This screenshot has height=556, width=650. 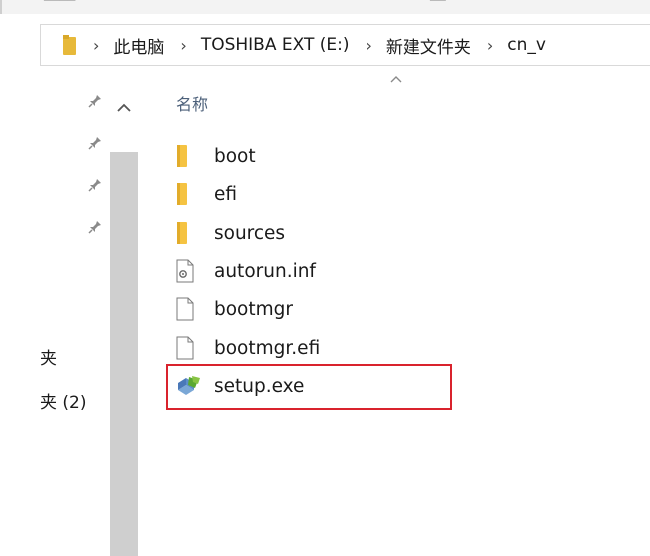 What do you see at coordinates (235, 156) in the screenshot?
I see `file-name: boot` at bounding box center [235, 156].